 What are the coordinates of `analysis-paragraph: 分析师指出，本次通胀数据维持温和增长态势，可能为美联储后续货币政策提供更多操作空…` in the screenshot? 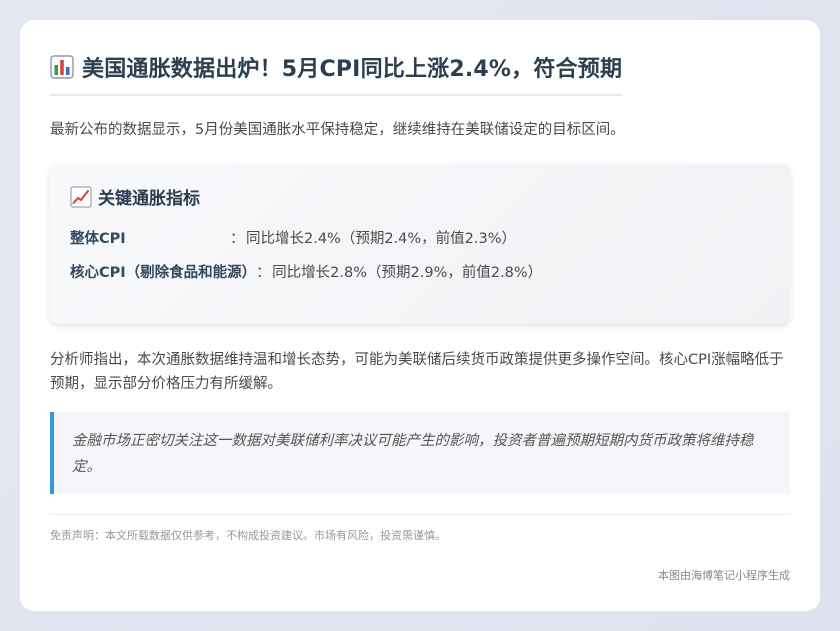 It's located at (417, 372).